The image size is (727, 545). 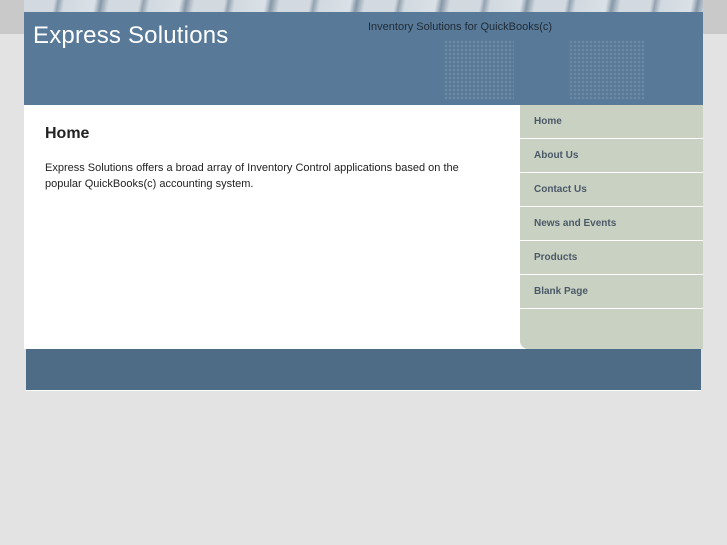 I want to click on nav-item-products: Products, so click(x=611, y=258).